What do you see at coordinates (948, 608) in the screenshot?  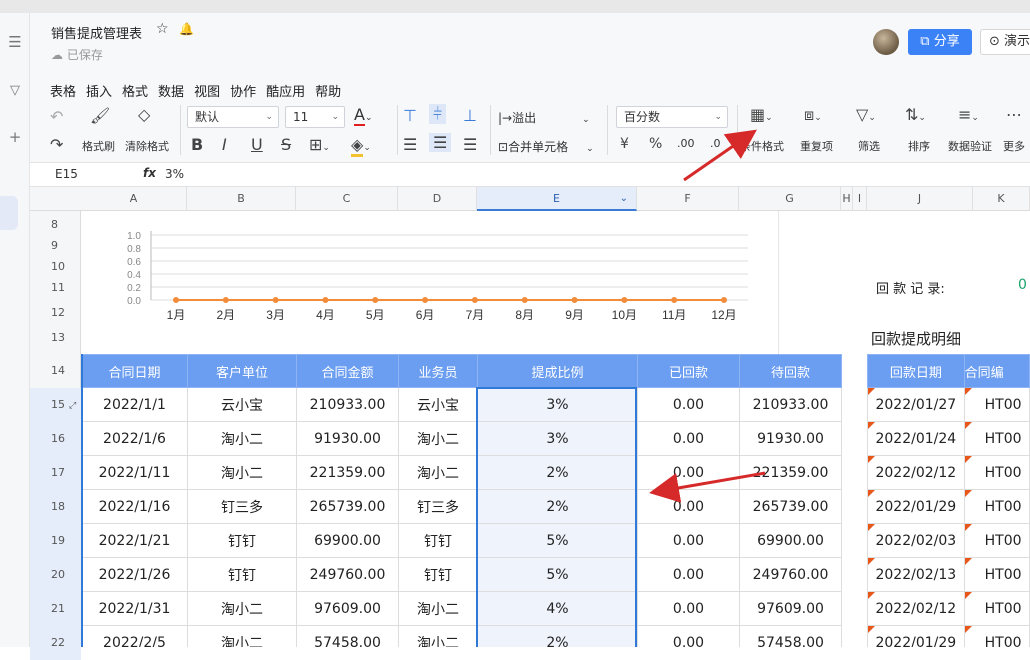 I see `table-row: 2022/02/12 HT00` at bounding box center [948, 608].